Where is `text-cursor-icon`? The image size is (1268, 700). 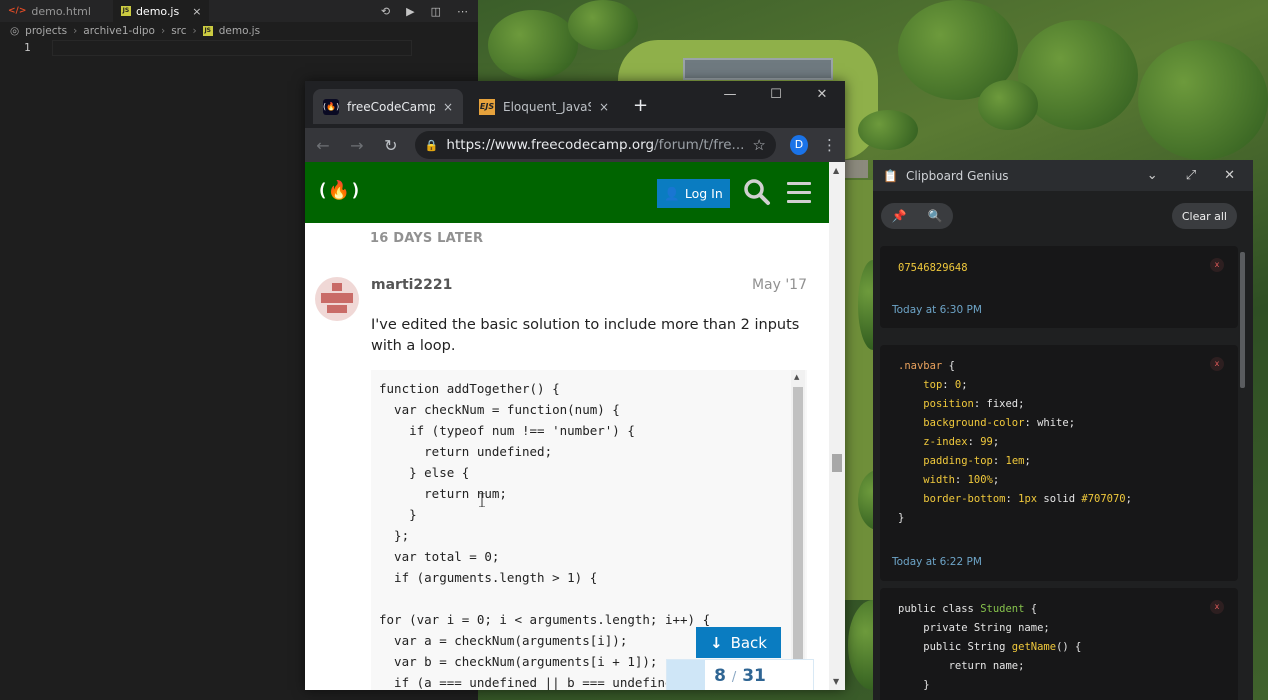 text-cursor-icon is located at coordinates (482, 500).